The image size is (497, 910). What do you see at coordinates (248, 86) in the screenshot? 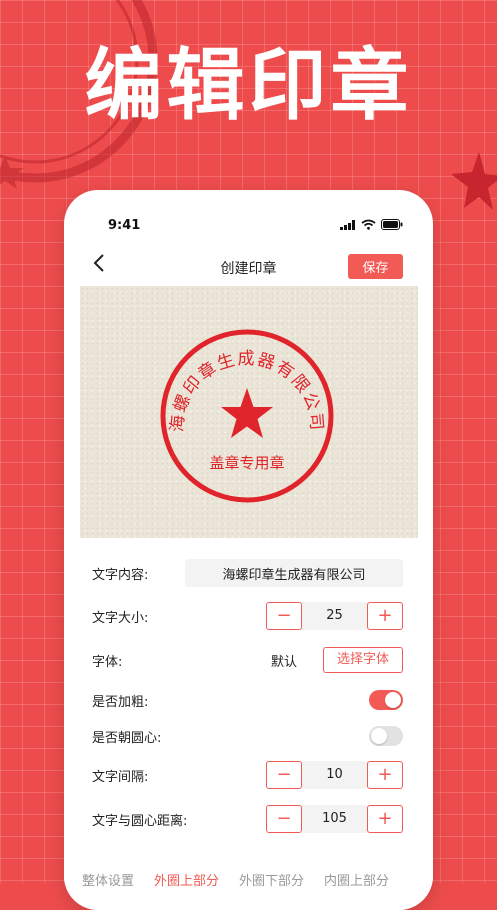
I see `headline: 编辑印章` at bounding box center [248, 86].